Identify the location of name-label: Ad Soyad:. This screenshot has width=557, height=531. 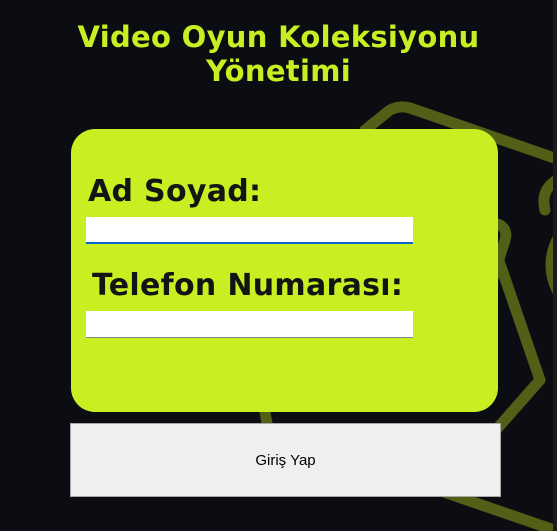
(175, 191).